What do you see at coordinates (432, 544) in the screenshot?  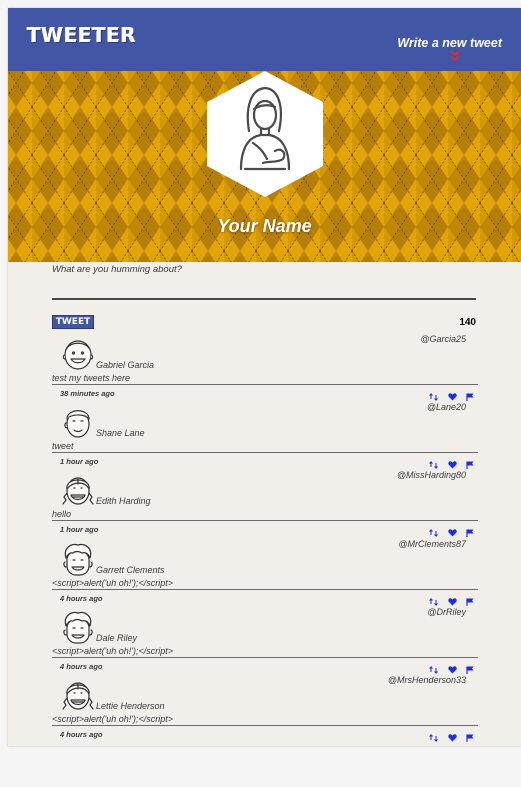 I see `tweet-author-handle: @MrClements87` at bounding box center [432, 544].